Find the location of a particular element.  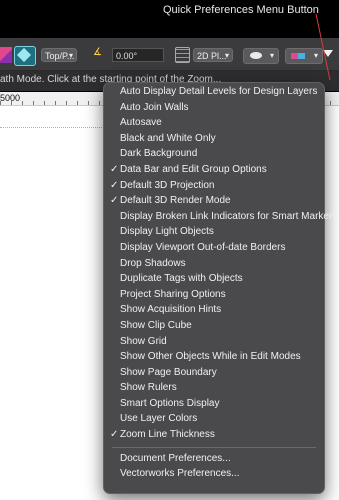

menu-item-label: Use Layer Colors is located at coordinates (159, 419).